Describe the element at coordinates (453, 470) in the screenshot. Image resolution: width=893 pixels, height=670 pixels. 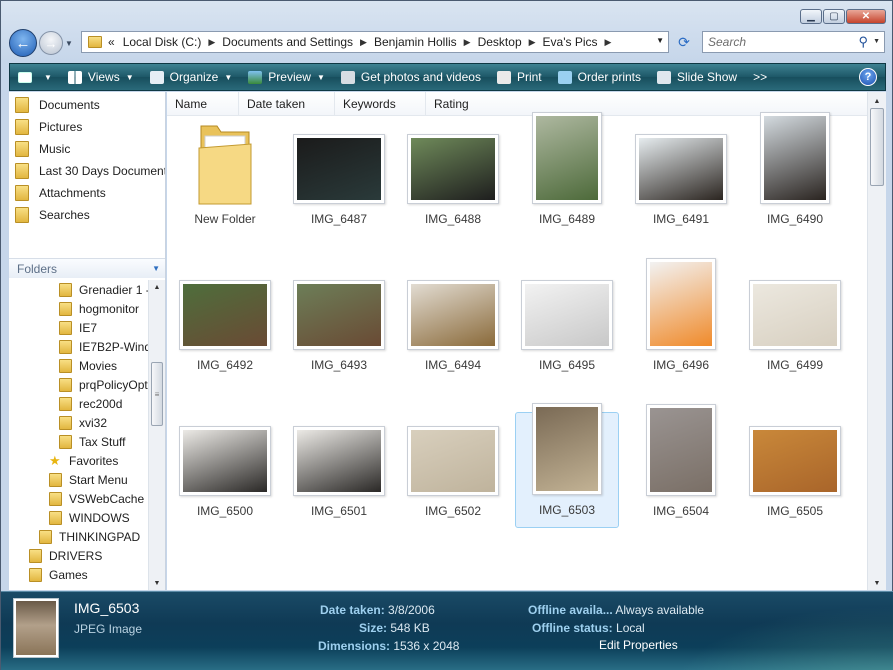
I see `image-item: IMG_6502` at that location.